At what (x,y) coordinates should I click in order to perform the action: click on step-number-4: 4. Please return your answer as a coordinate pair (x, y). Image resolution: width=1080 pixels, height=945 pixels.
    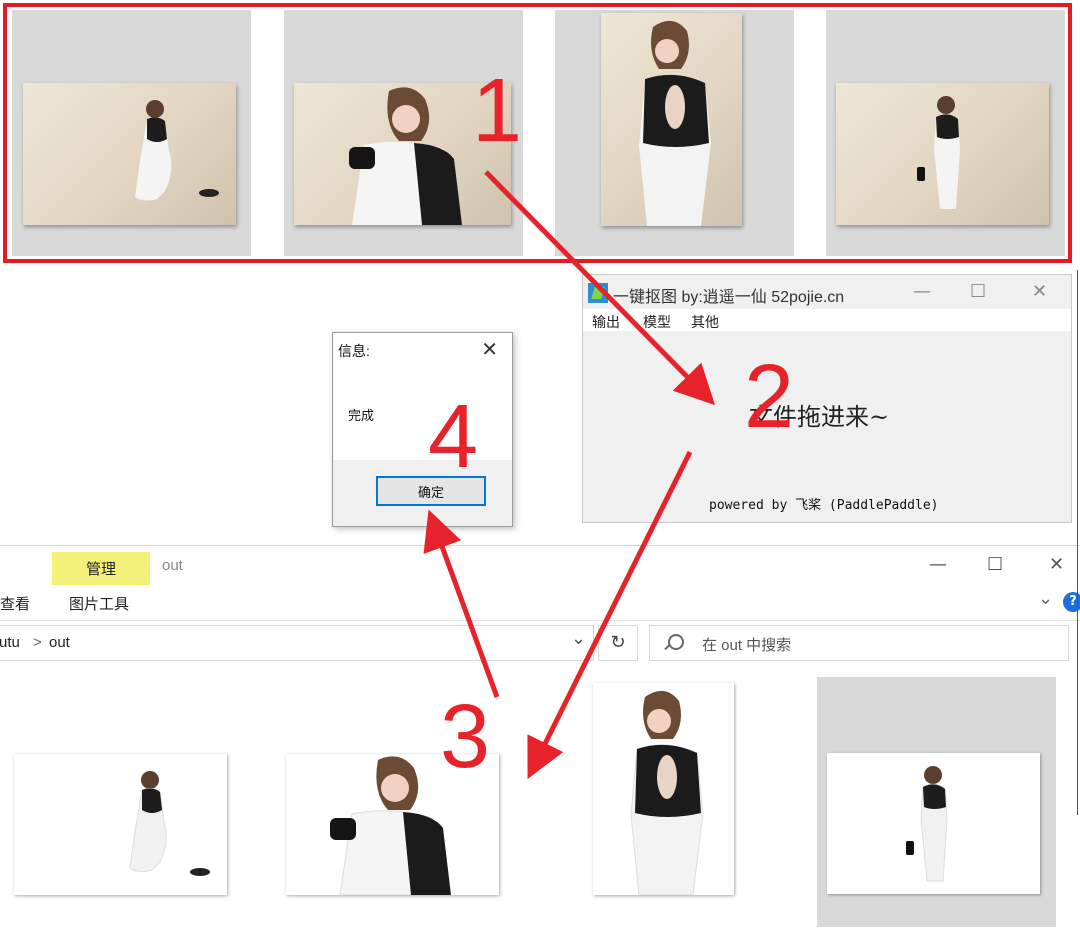
    Looking at the image, I should click on (453, 437).